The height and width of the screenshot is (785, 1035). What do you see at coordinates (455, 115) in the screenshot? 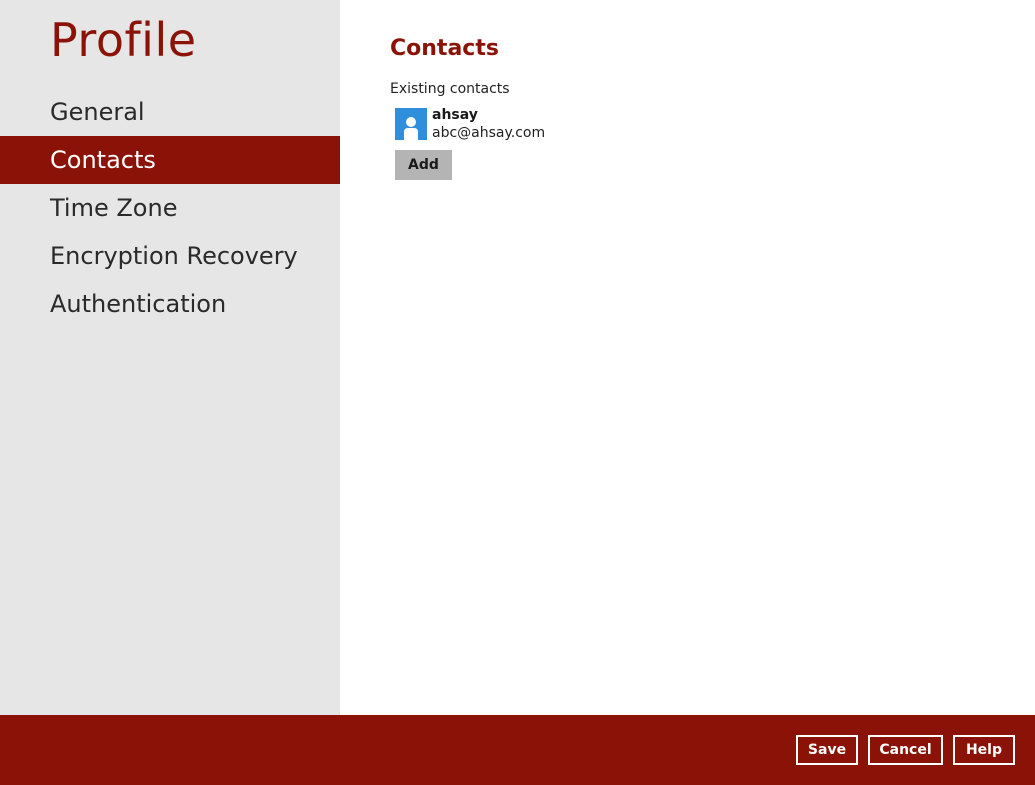
I see `contact-name: ahsay` at bounding box center [455, 115].